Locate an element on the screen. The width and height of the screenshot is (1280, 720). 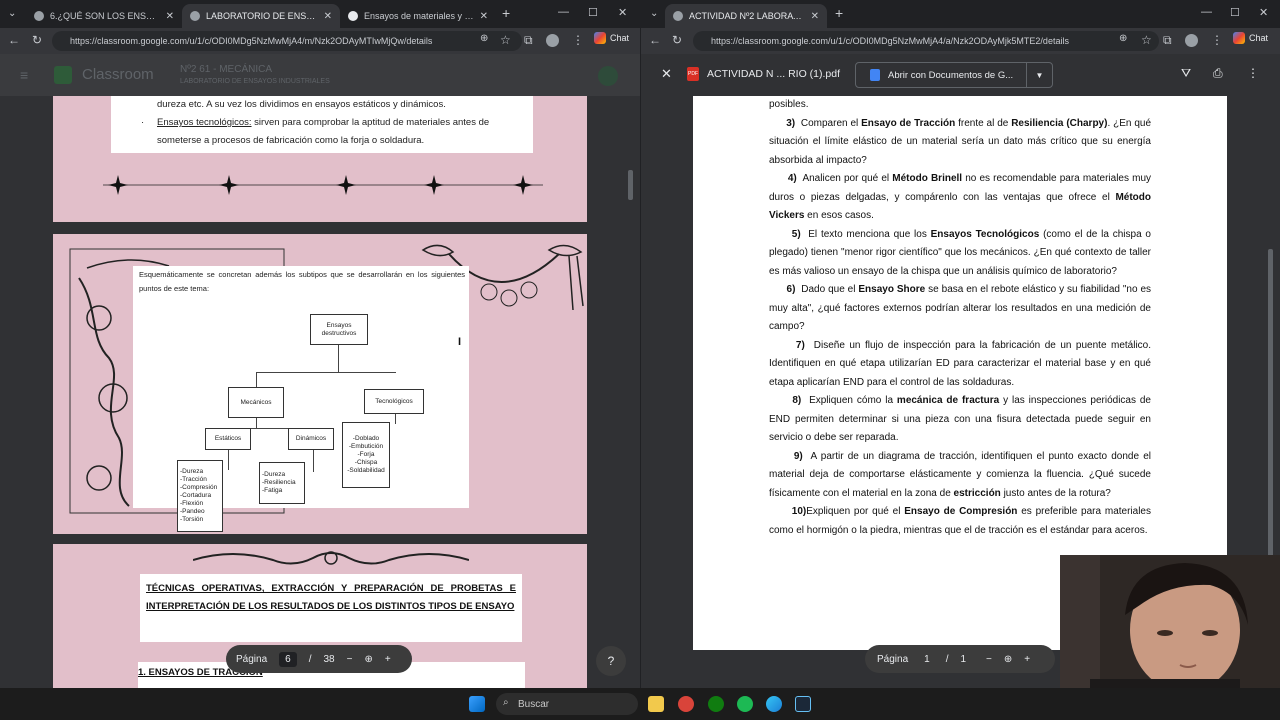
course-name: Nº2 61 - MECÁNICA is located at coordinates (226, 69).